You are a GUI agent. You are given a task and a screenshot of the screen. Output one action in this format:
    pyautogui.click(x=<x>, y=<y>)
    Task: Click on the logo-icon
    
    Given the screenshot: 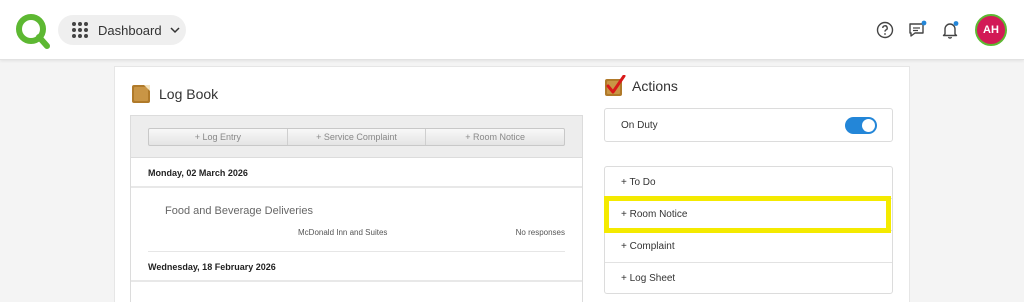 What is the action you would take?
    pyautogui.click(x=33, y=31)
    